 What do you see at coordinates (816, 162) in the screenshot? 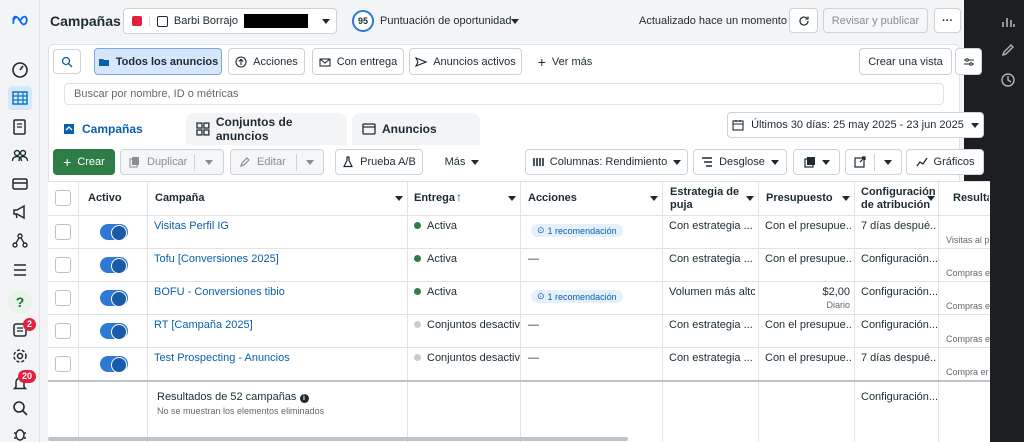
I see `reports-button` at bounding box center [816, 162].